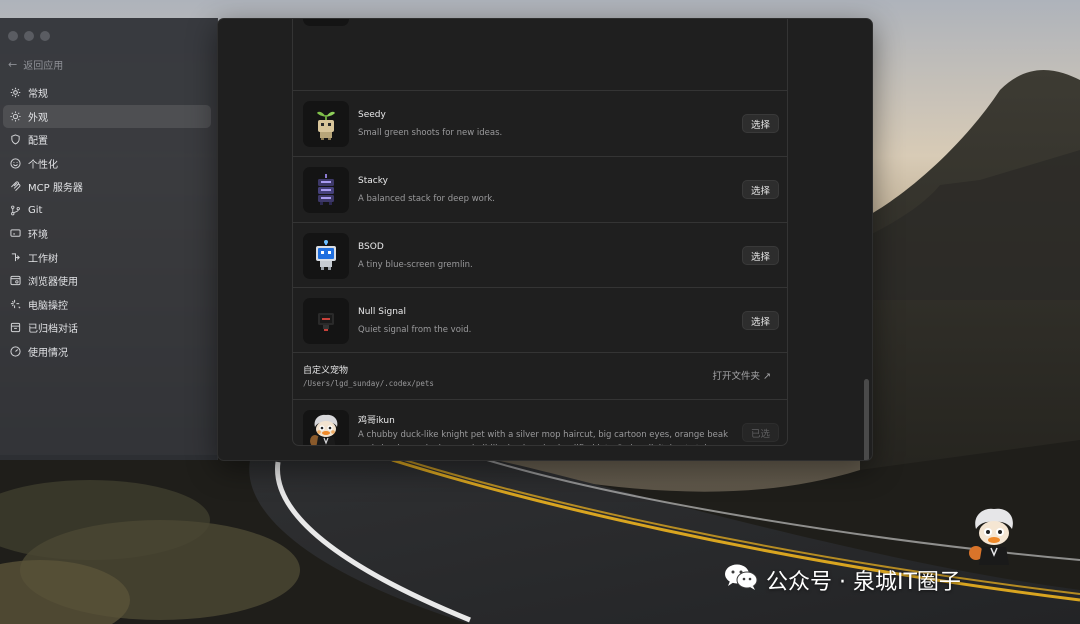 Image resolution: width=1080 pixels, height=624 pixels. What do you see at coordinates (430, 133) in the screenshot?
I see `pet-description: Small green shoots for new ideas.` at bounding box center [430, 133].